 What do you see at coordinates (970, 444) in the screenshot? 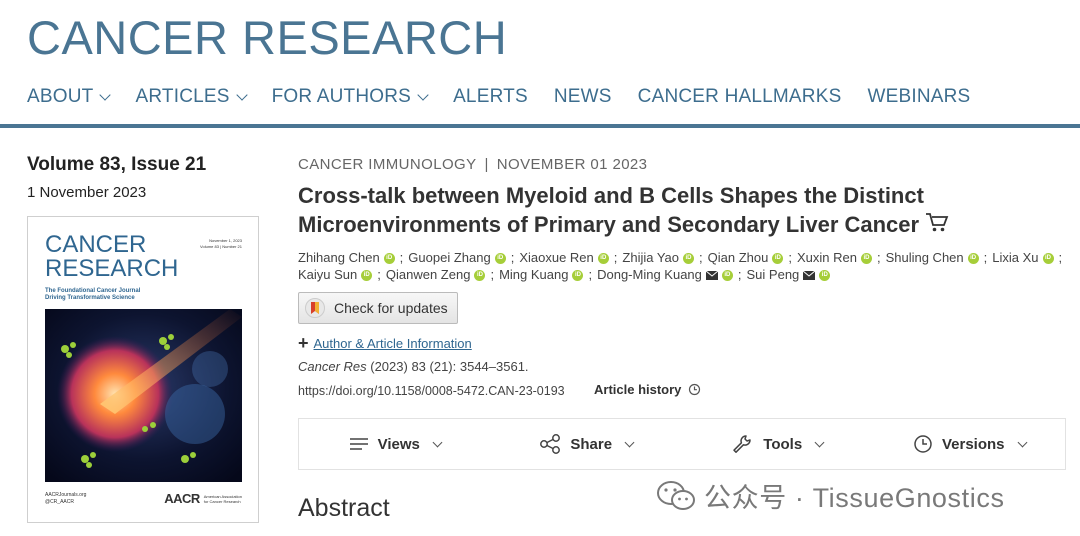
I see `versions-dropdown: Versions` at bounding box center [970, 444].